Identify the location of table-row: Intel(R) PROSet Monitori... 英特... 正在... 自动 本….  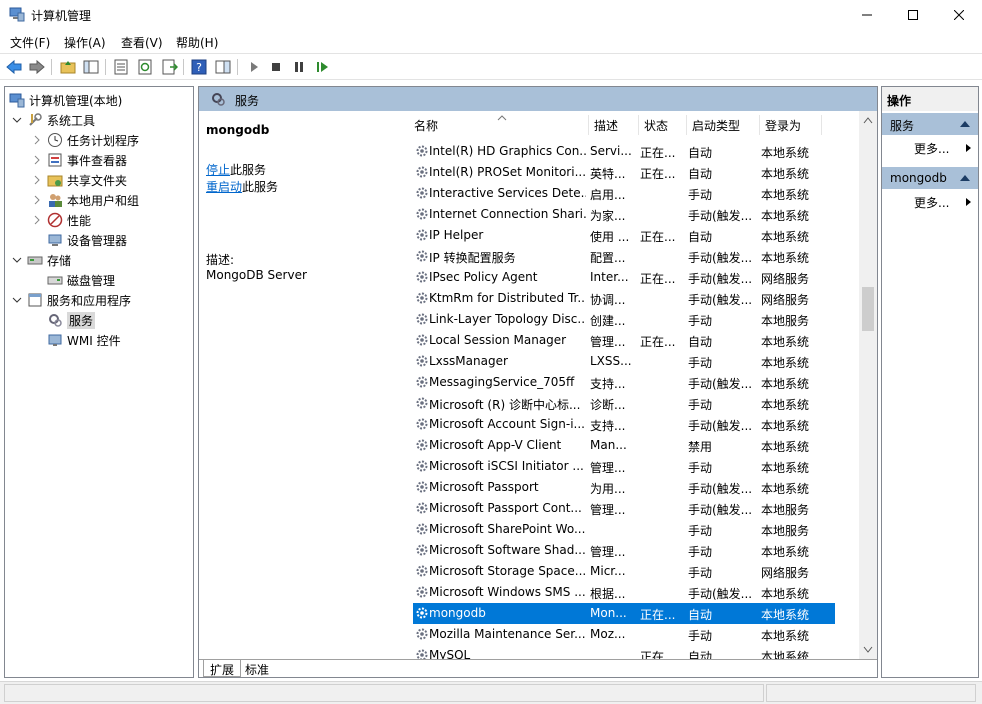
(624, 172).